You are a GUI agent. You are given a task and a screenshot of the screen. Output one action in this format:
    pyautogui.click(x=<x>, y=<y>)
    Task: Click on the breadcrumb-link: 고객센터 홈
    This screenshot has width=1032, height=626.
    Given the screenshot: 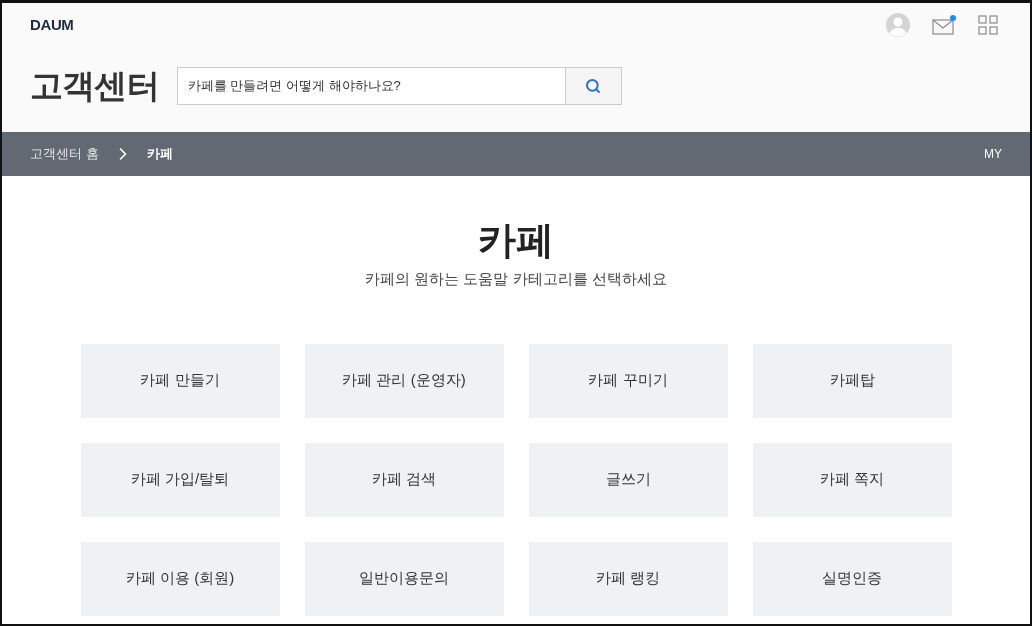 What is the action you would take?
    pyautogui.click(x=64, y=154)
    